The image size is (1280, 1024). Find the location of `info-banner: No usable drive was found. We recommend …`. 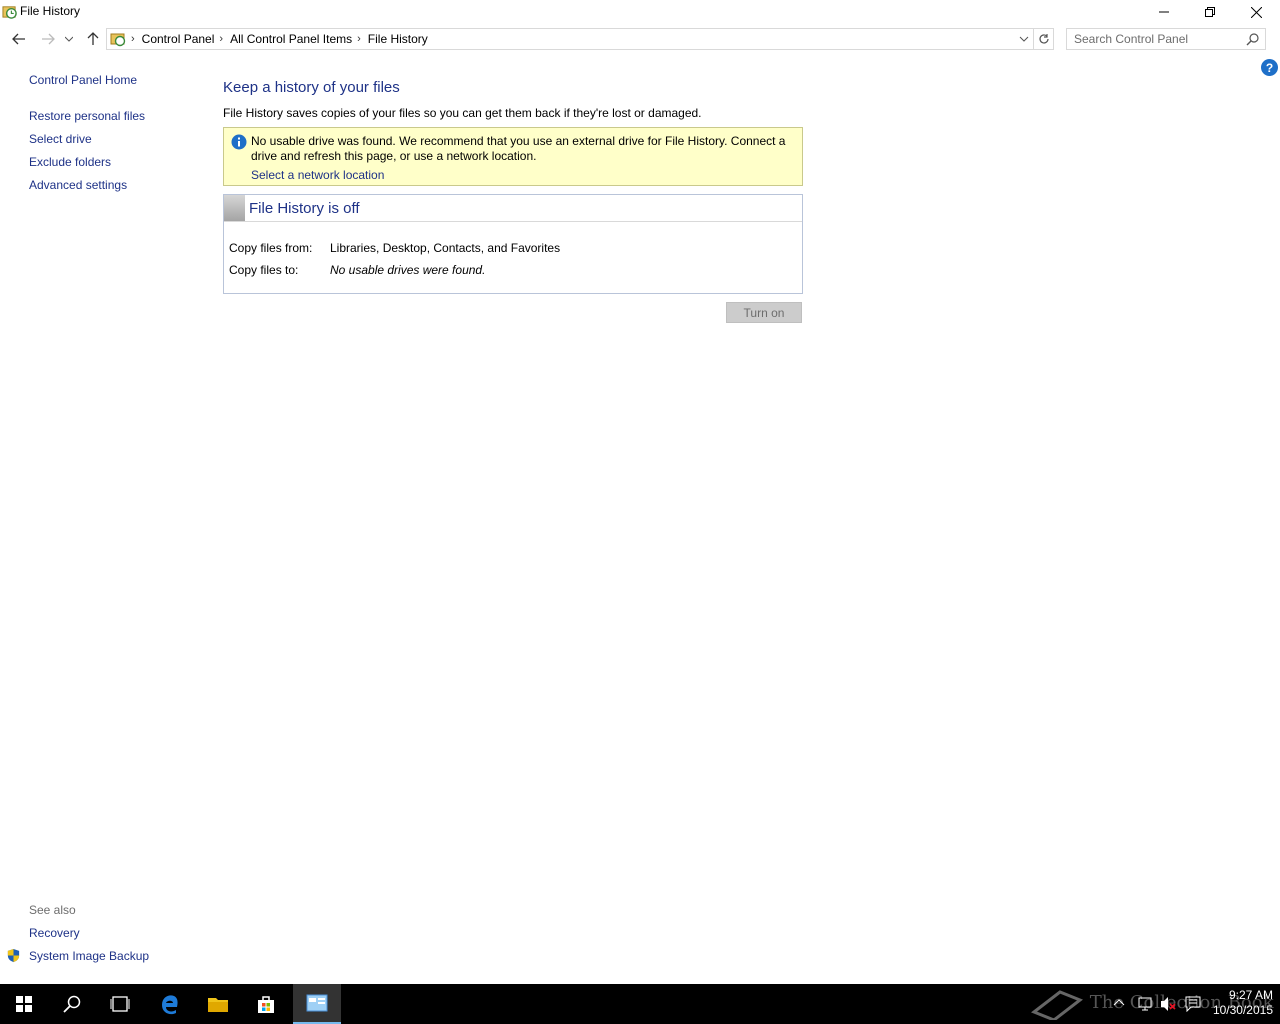

info-banner: No usable drive was found. We recommend … is located at coordinates (513, 156).